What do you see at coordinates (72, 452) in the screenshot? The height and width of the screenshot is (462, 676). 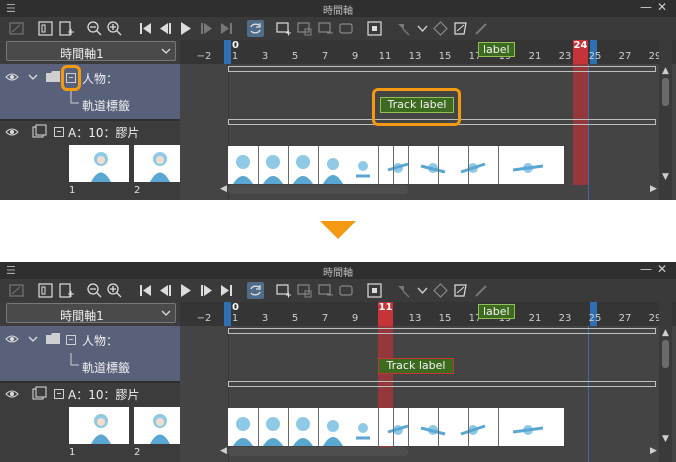 I see `cell-number: 1` at bounding box center [72, 452].